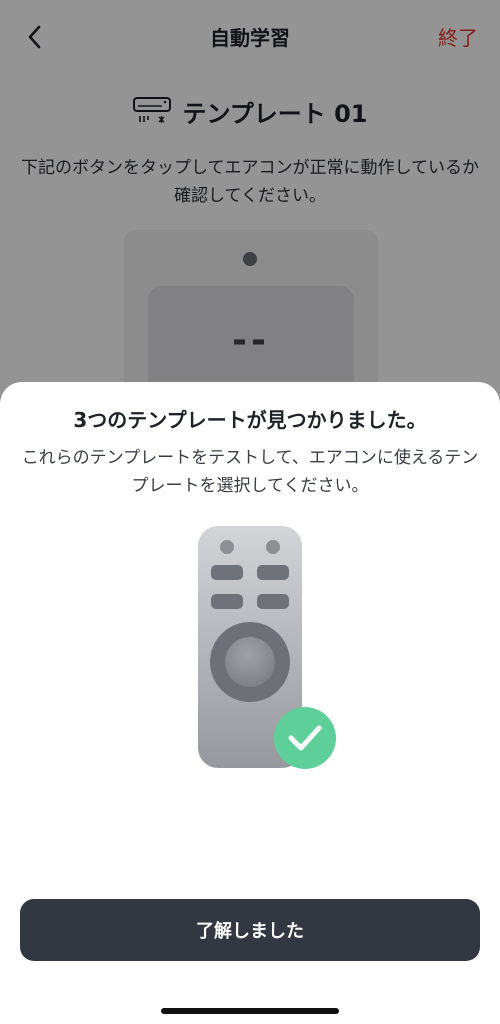 This screenshot has width=500, height=1024. Describe the element at coordinates (250, 930) in the screenshot. I see `confirm-button: 了解しました` at that location.